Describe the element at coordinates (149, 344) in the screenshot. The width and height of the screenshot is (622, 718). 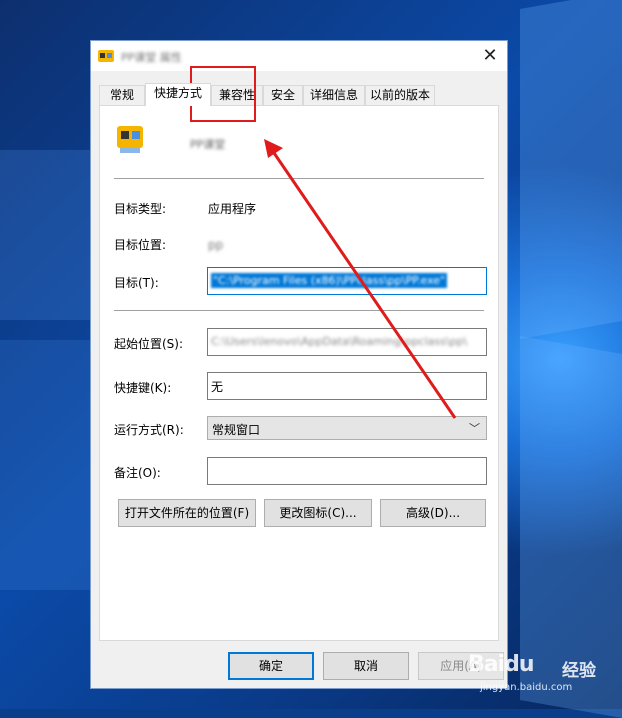
I see `start-in-label: 起始位置(S):` at that location.